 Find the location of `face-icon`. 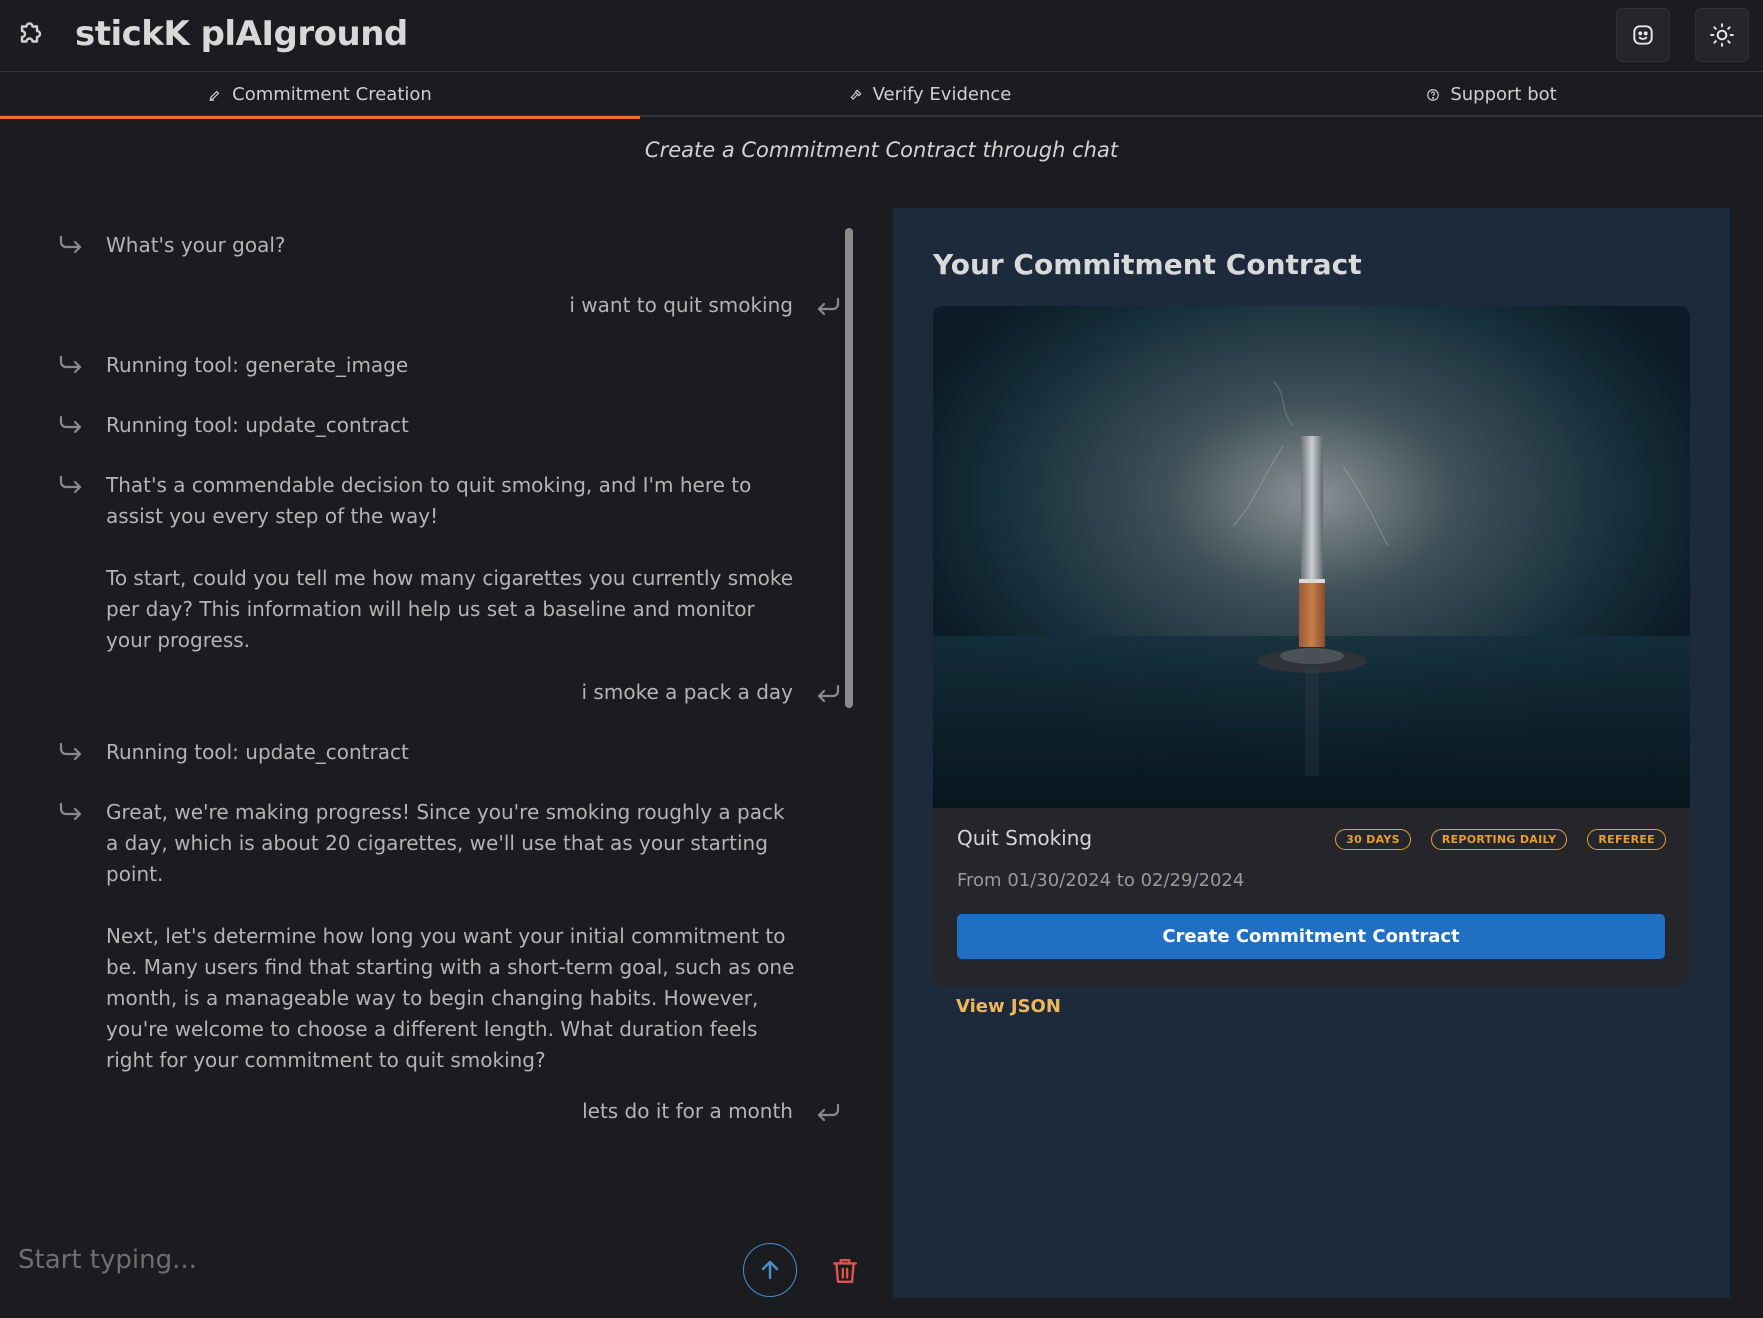

face-icon is located at coordinates (1643, 35).